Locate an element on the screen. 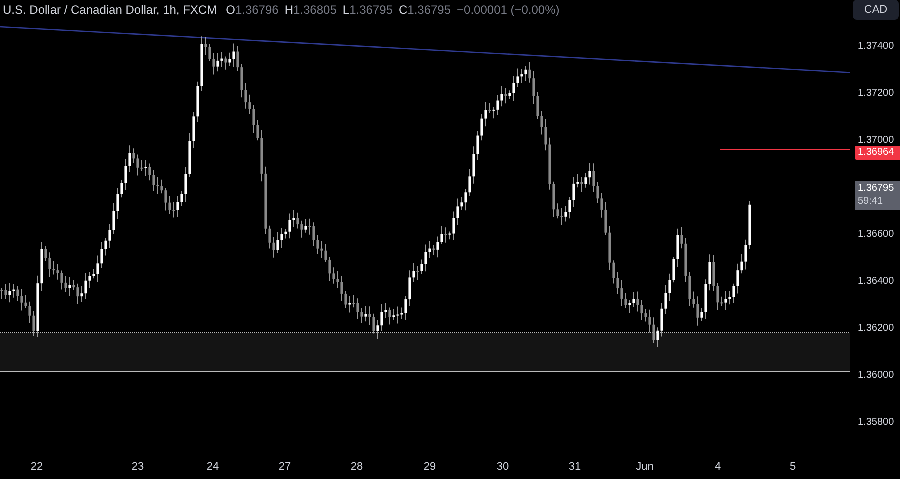 The image size is (900, 479). ohlc-value: C1.36795 is located at coordinates (425, 10).